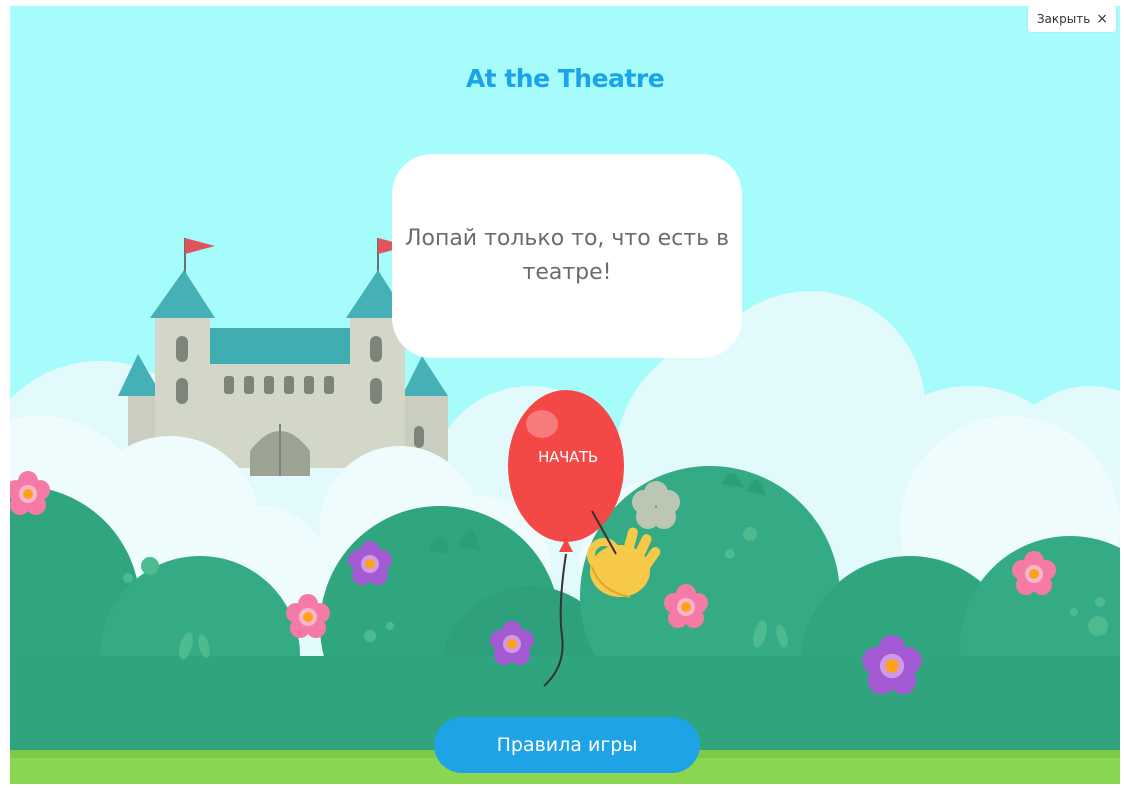 The width and height of the screenshot is (1124, 788). Describe the element at coordinates (567, 745) in the screenshot. I see `rules-button: Правила игры` at that location.